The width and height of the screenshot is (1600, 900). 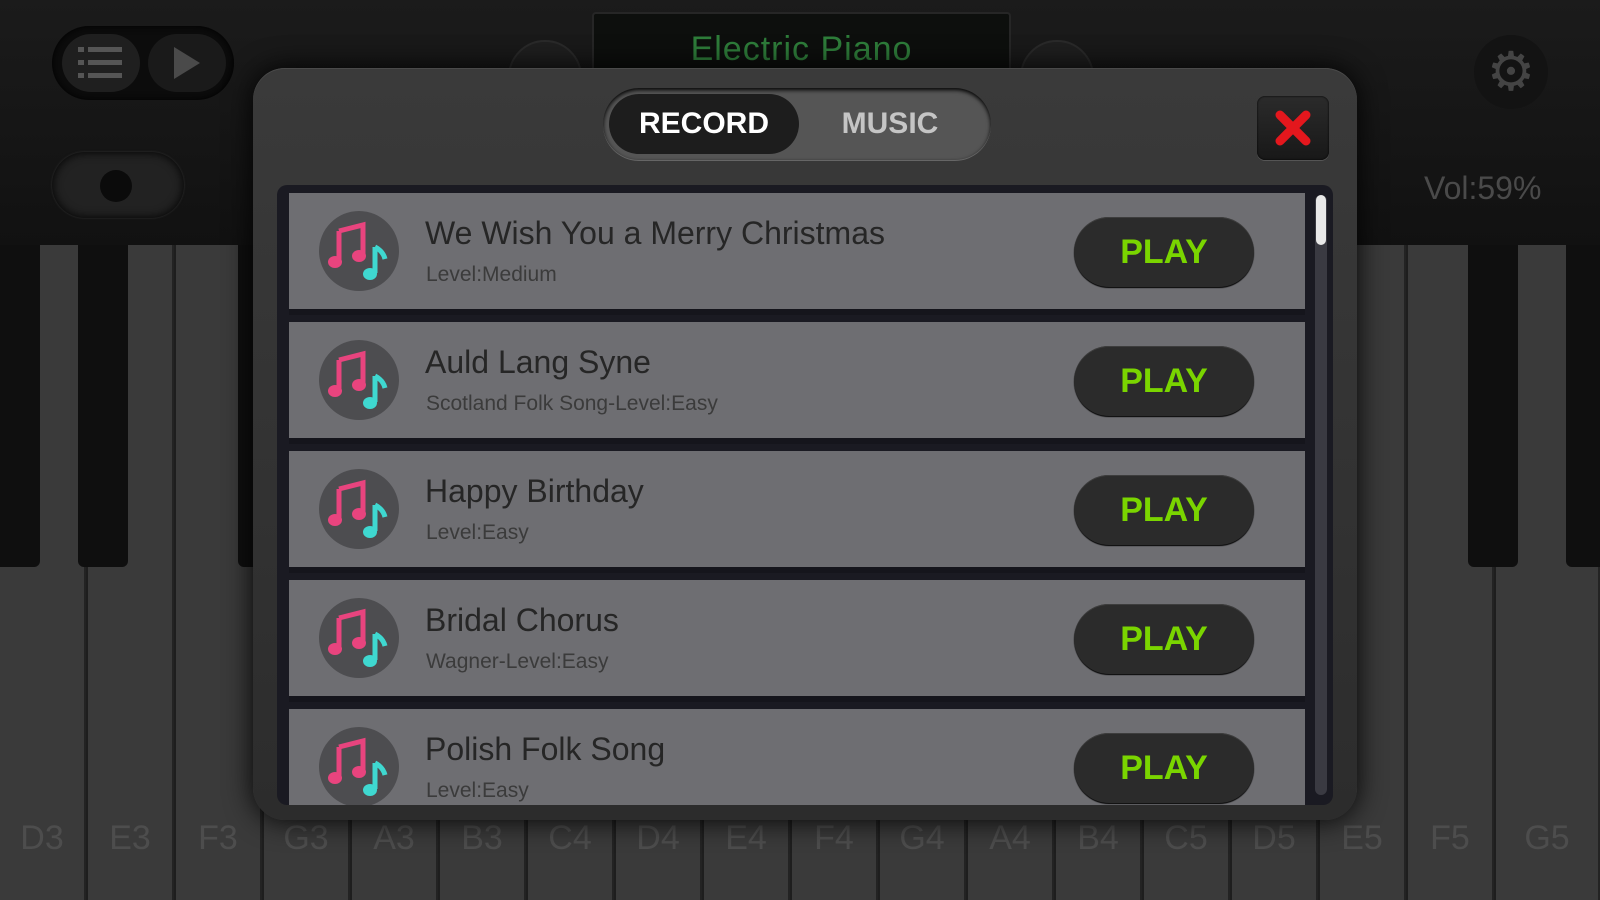 What do you see at coordinates (922, 838) in the screenshot?
I see `key-label: G4` at bounding box center [922, 838].